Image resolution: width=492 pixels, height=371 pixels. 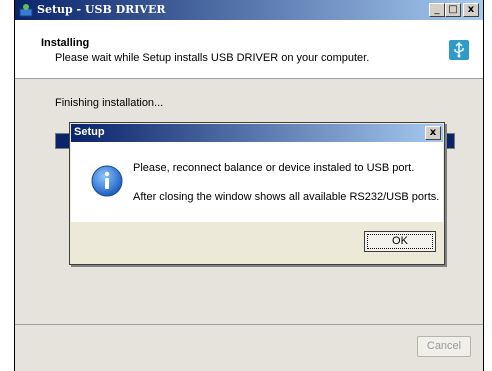 I want to click on cancel-button: Cancel, so click(x=444, y=346).